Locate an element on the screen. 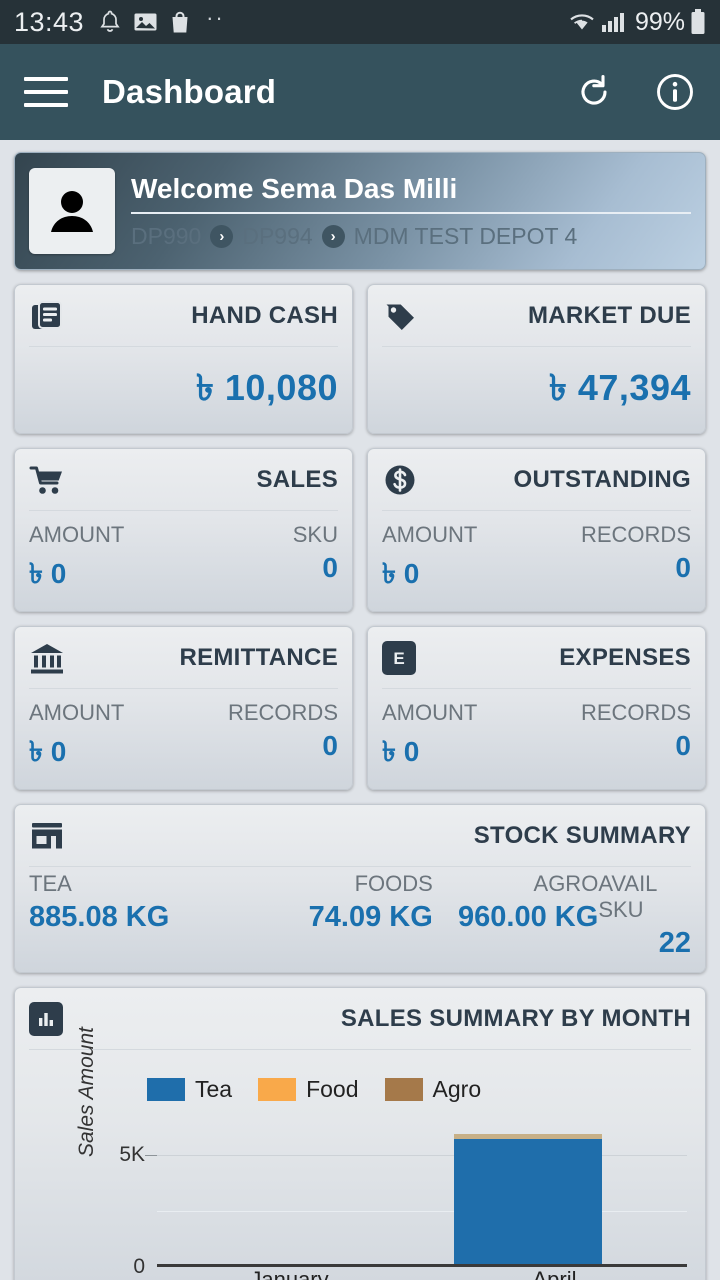 Image resolution: width=720 pixels, height=1280 pixels. page-title: Dashboard is located at coordinates (189, 91).